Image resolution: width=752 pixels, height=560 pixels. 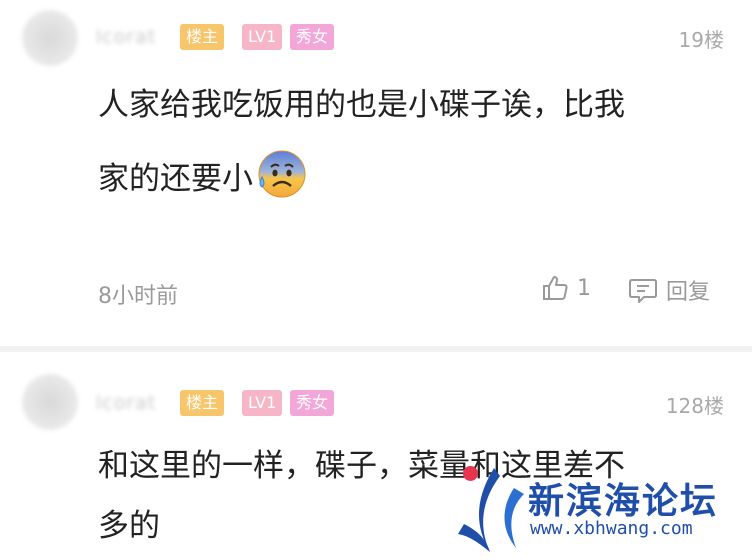 I want to click on like-count: 1, so click(x=584, y=288).